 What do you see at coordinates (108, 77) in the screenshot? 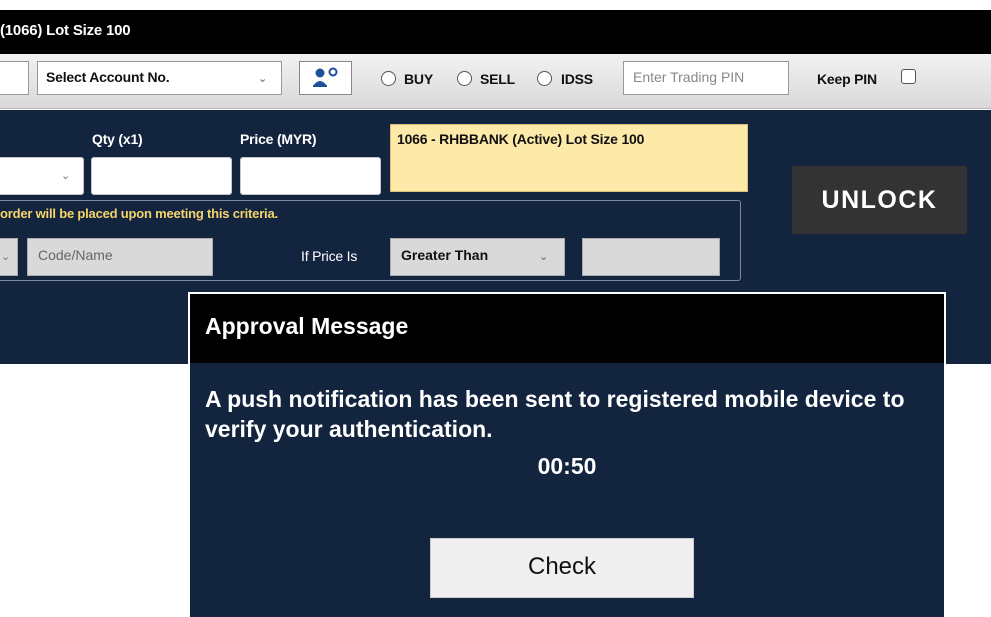
I see `account-select-value: Select Account No.` at bounding box center [108, 77].